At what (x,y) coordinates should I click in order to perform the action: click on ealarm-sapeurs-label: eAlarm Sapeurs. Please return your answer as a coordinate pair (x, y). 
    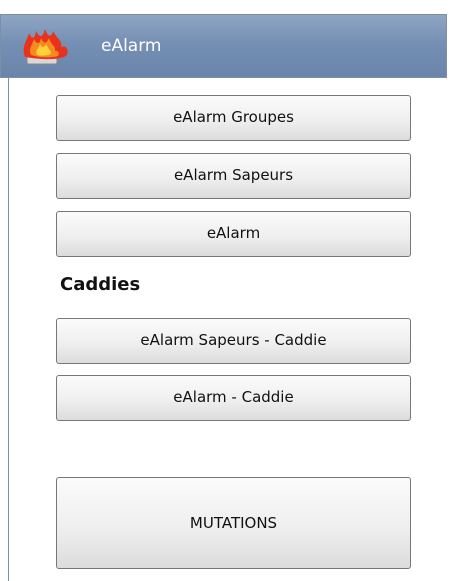
    Looking at the image, I should click on (233, 175).